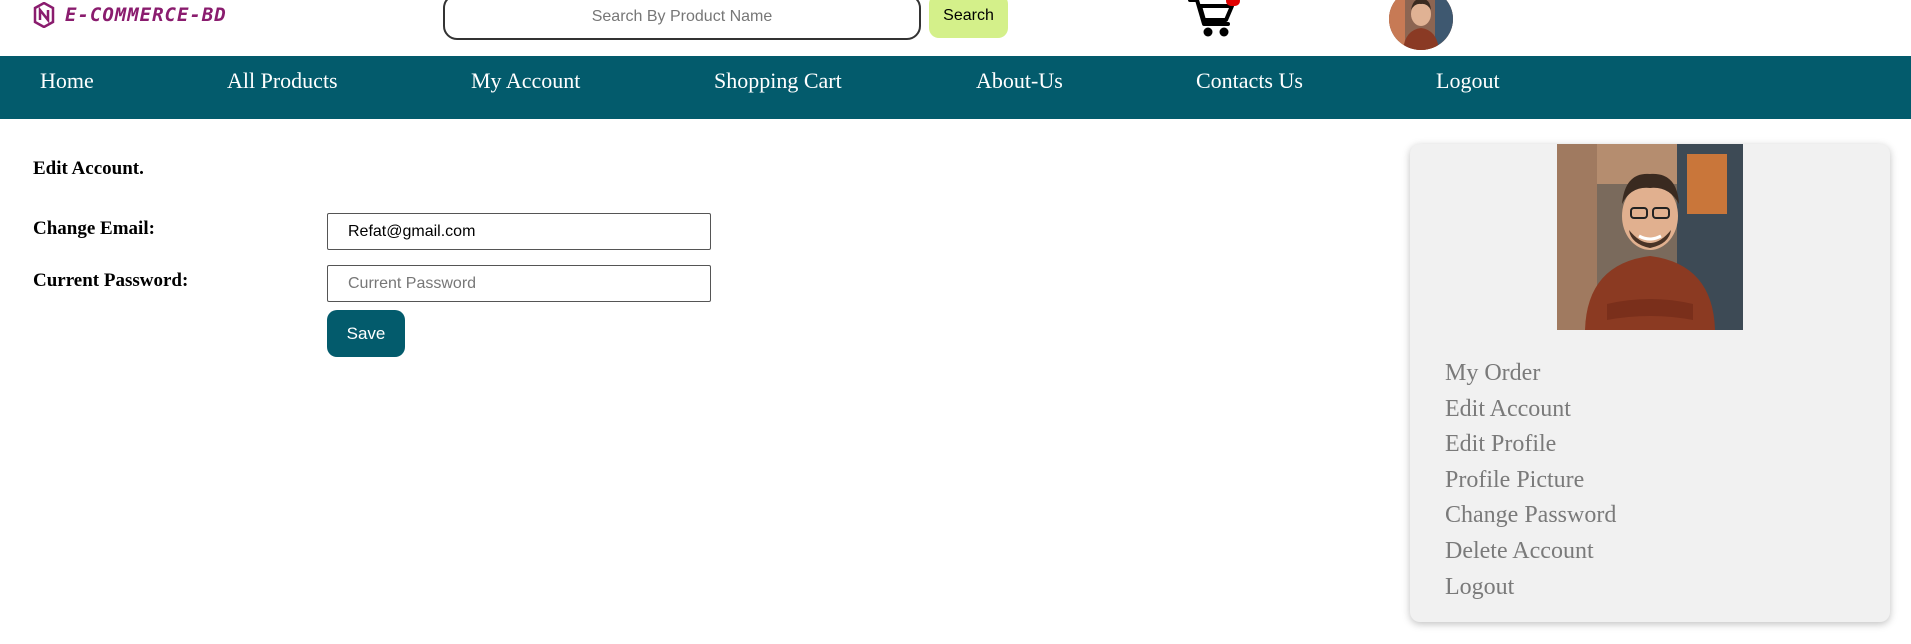 The height and width of the screenshot is (644, 1911). Describe the element at coordinates (1530, 374) in the screenshot. I see `sidebar-item-my-order: My Order` at that location.